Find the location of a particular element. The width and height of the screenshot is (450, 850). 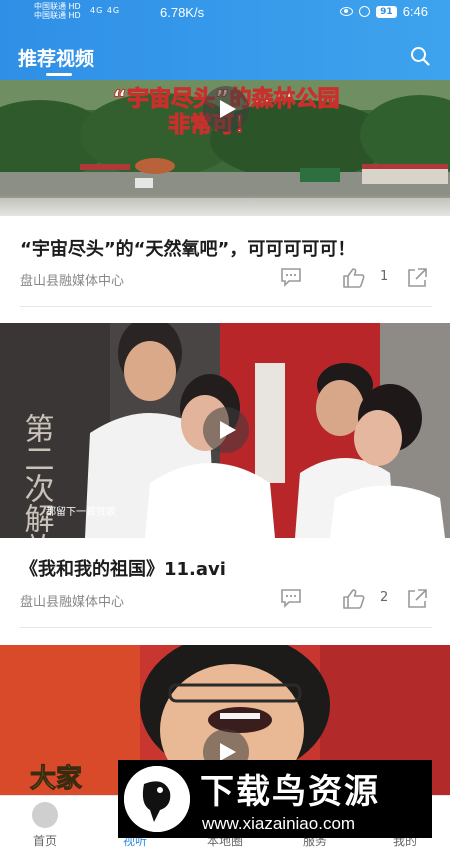

like-count: 1 is located at coordinates (384, 276).